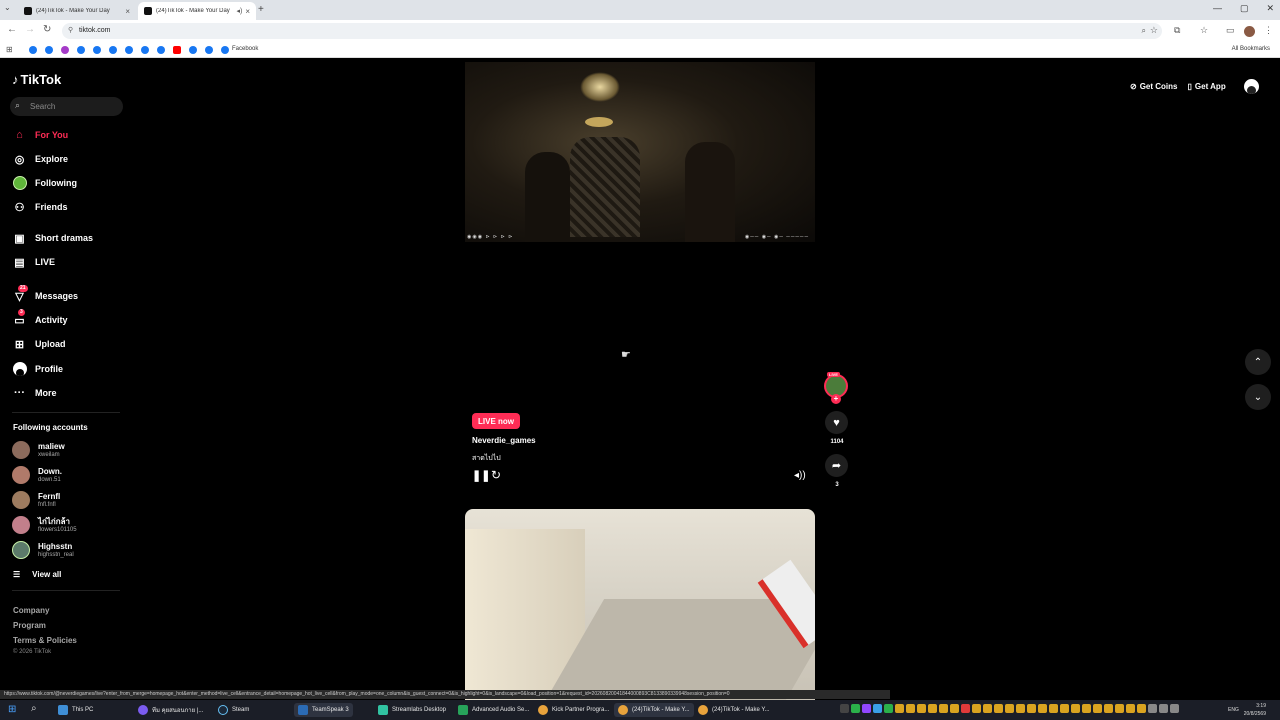  What do you see at coordinates (70, 30) in the screenshot?
I see `site-info-icon: ⚲` at bounding box center [70, 30].